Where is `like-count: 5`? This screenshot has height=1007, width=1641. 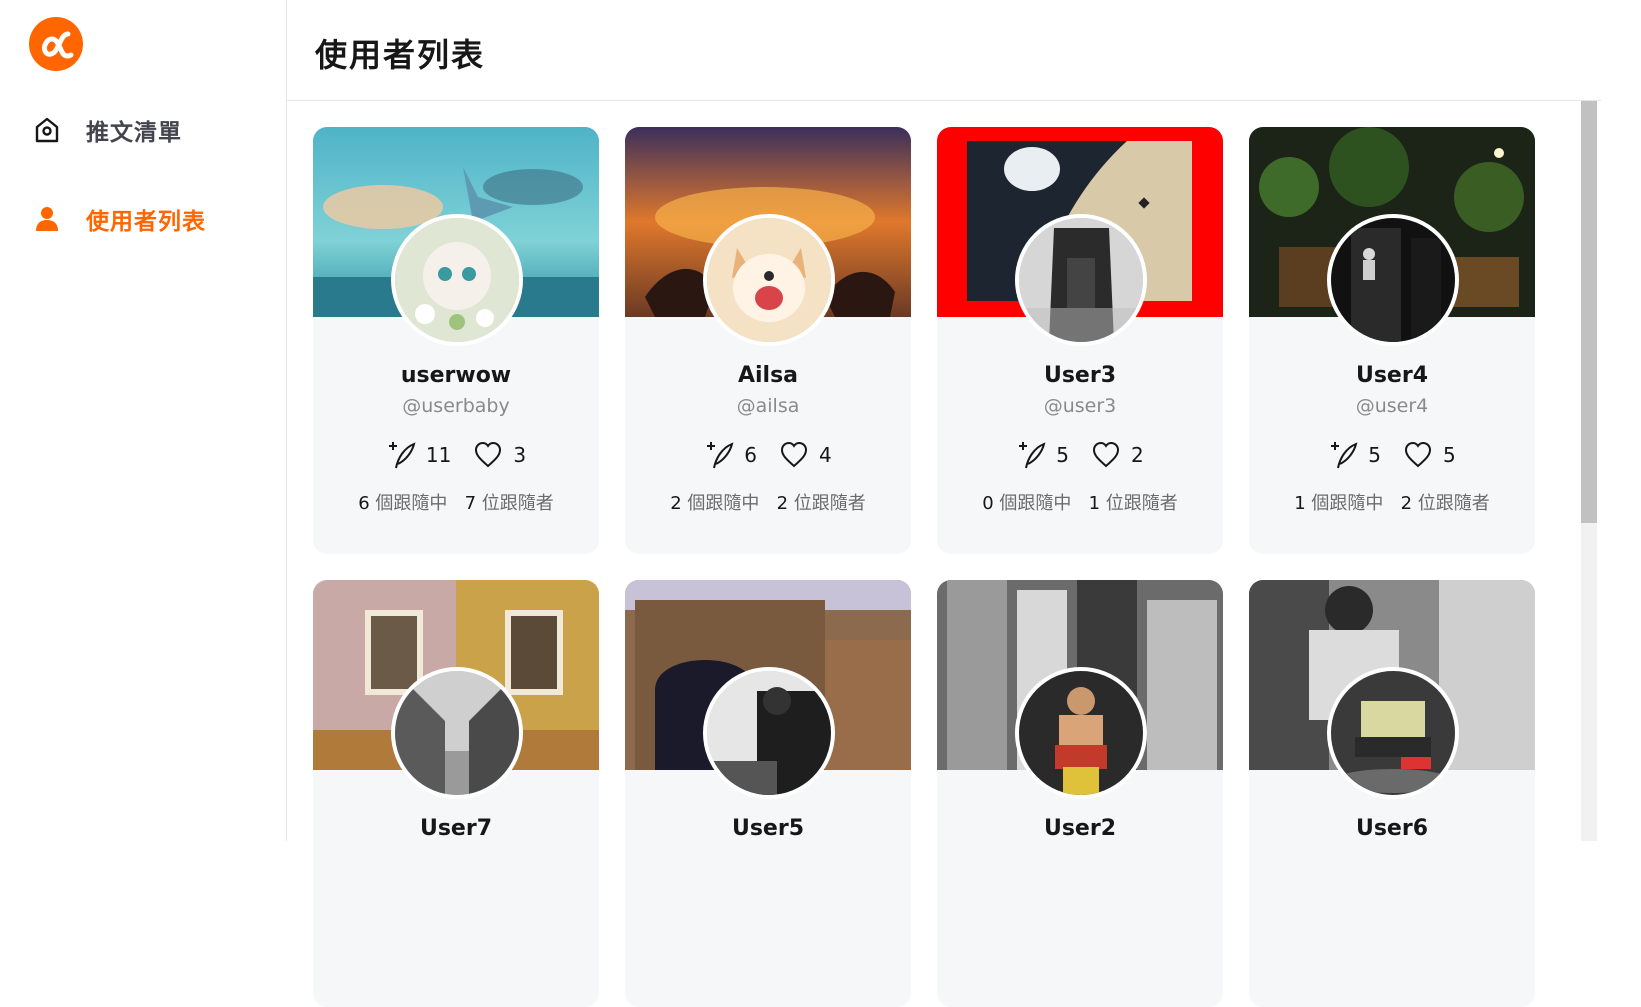
like-count: 5 is located at coordinates (1429, 455).